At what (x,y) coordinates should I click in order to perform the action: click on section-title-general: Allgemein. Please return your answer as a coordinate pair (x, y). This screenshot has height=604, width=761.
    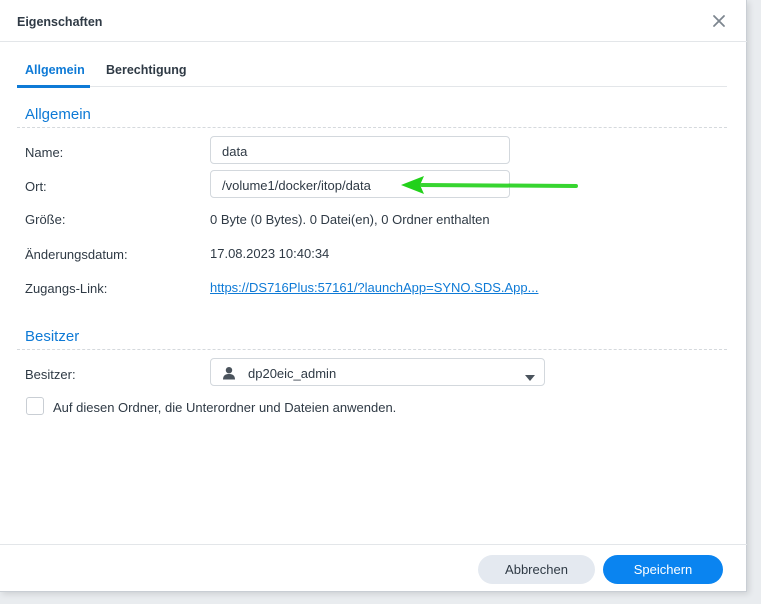
    Looking at the image, I should click on (58, 114).